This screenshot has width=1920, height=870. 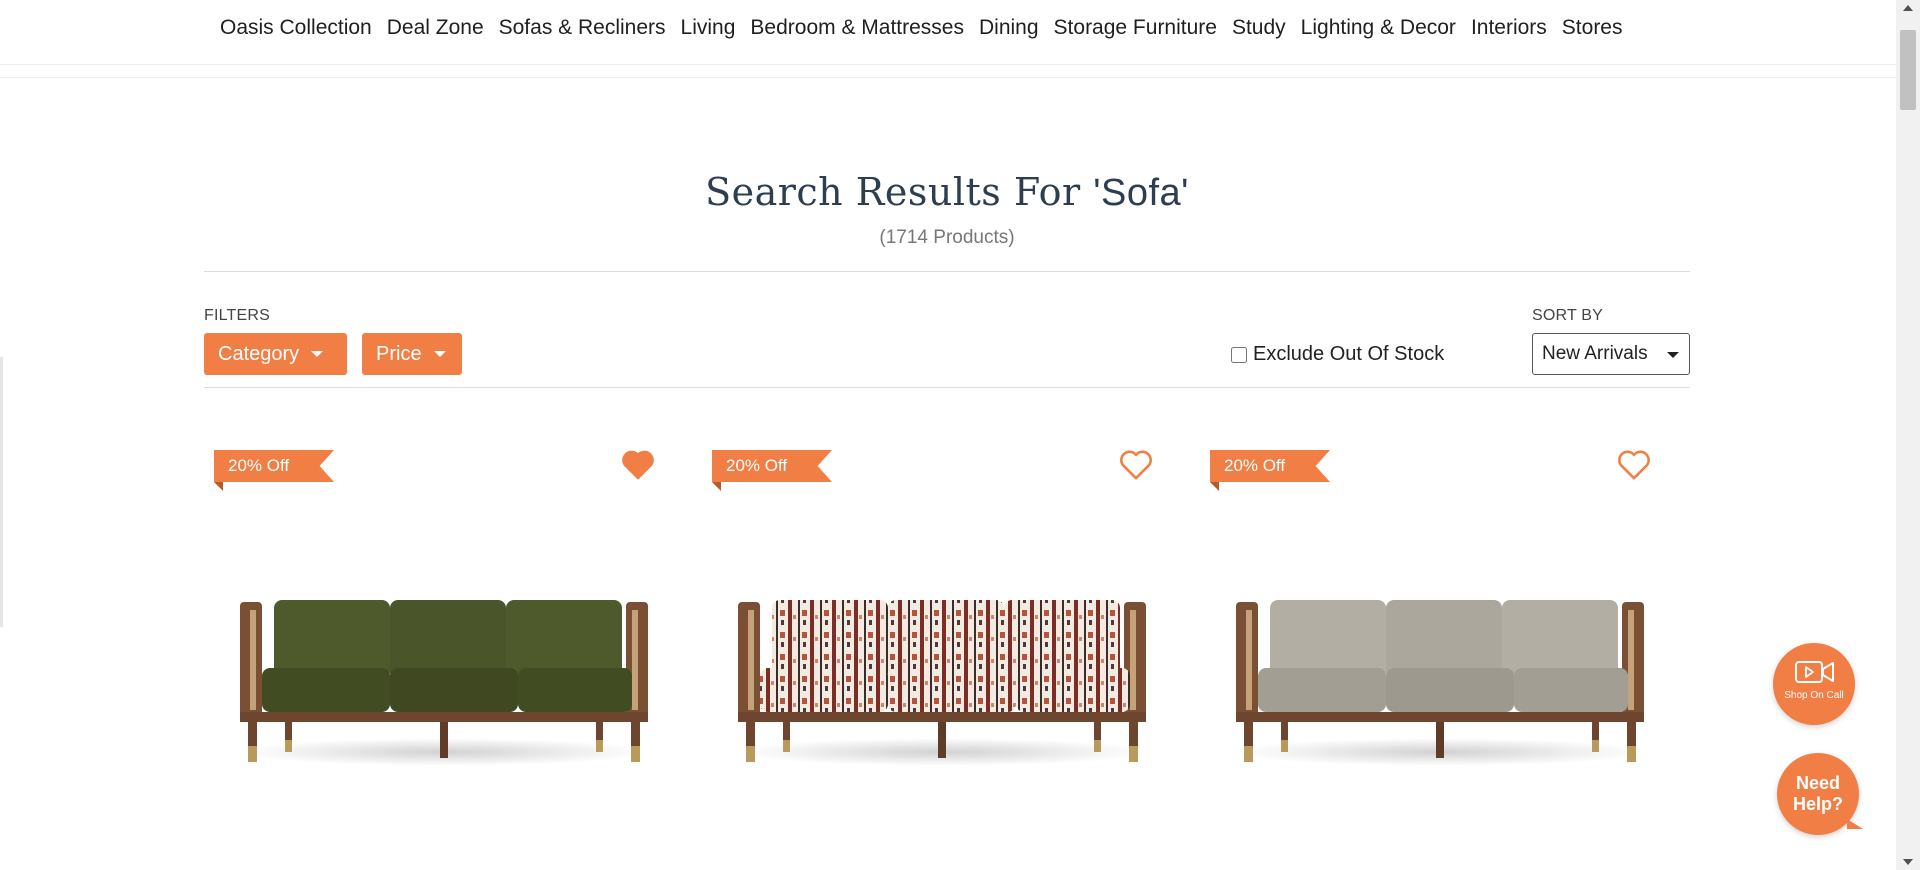 What do you see at coordinates (1908, 435) in the screenshot?
I see `vertical-scrollbar` at bounding box center [1908, 435].